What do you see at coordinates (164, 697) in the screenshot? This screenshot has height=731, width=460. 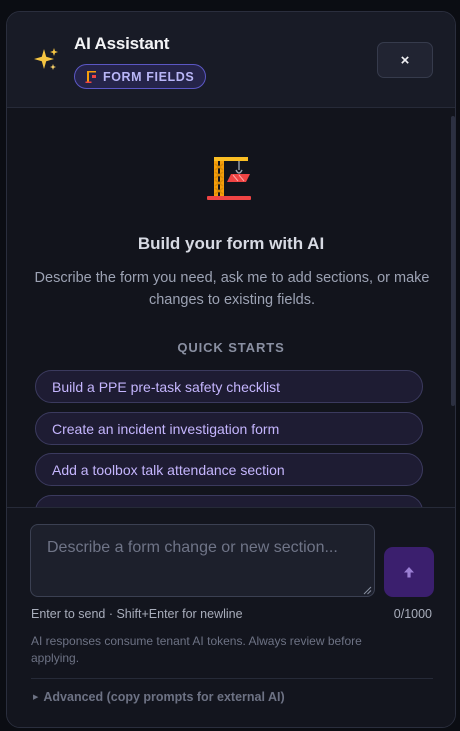 I see `advanced-label: Advanced (copy prompts for external AI)` at bounding box center [164, 697].